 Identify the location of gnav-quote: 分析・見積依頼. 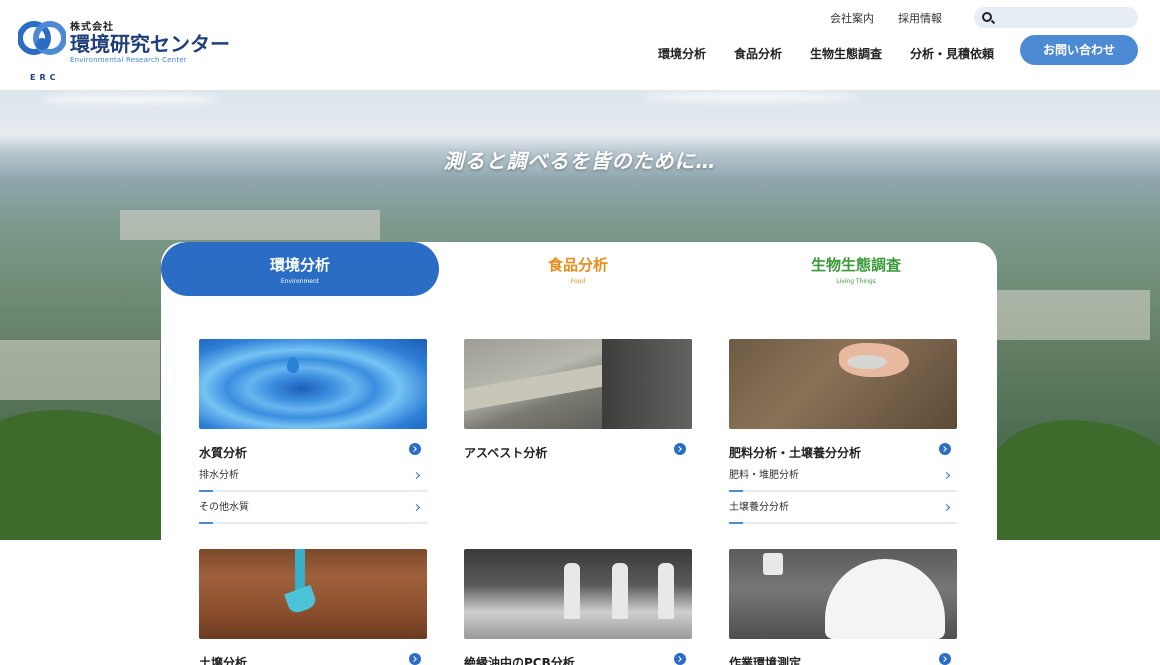
(952, 53).